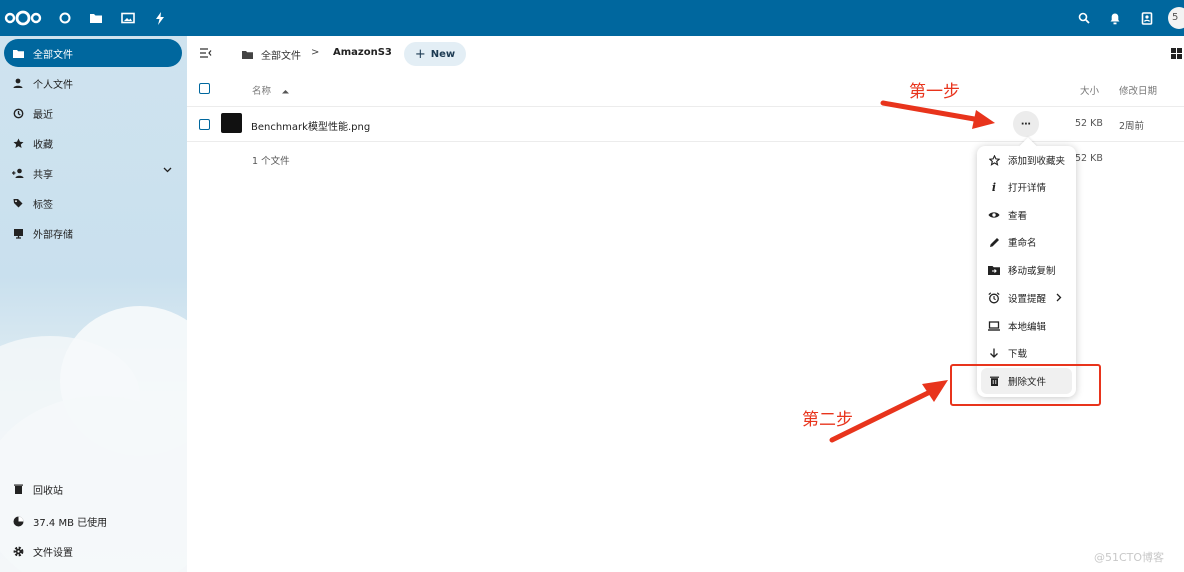 The width and height of the screenshot is (1184, 572). Describe the element at coordinates (53, 85) in the screenshot. I see `sidebar-item-label: 个人文件` at that location.